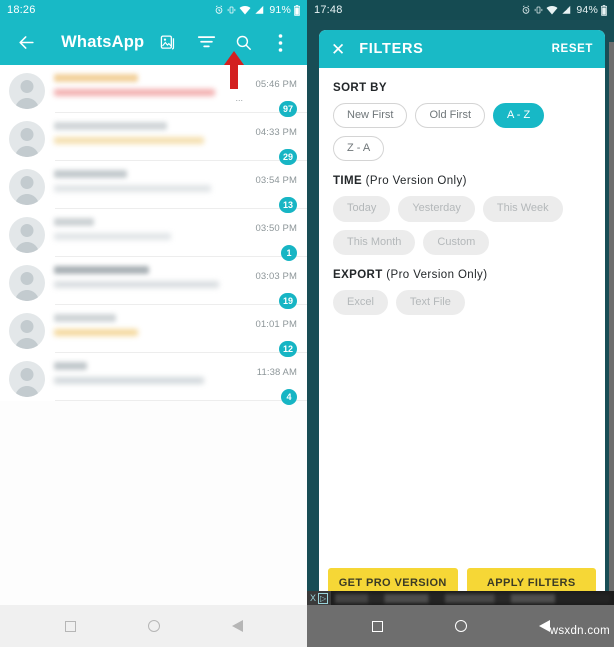  What do you see at coordinates (572, 49) in the screenshot?
I see `reset-button: RESET` at bounding box center [572, 49].